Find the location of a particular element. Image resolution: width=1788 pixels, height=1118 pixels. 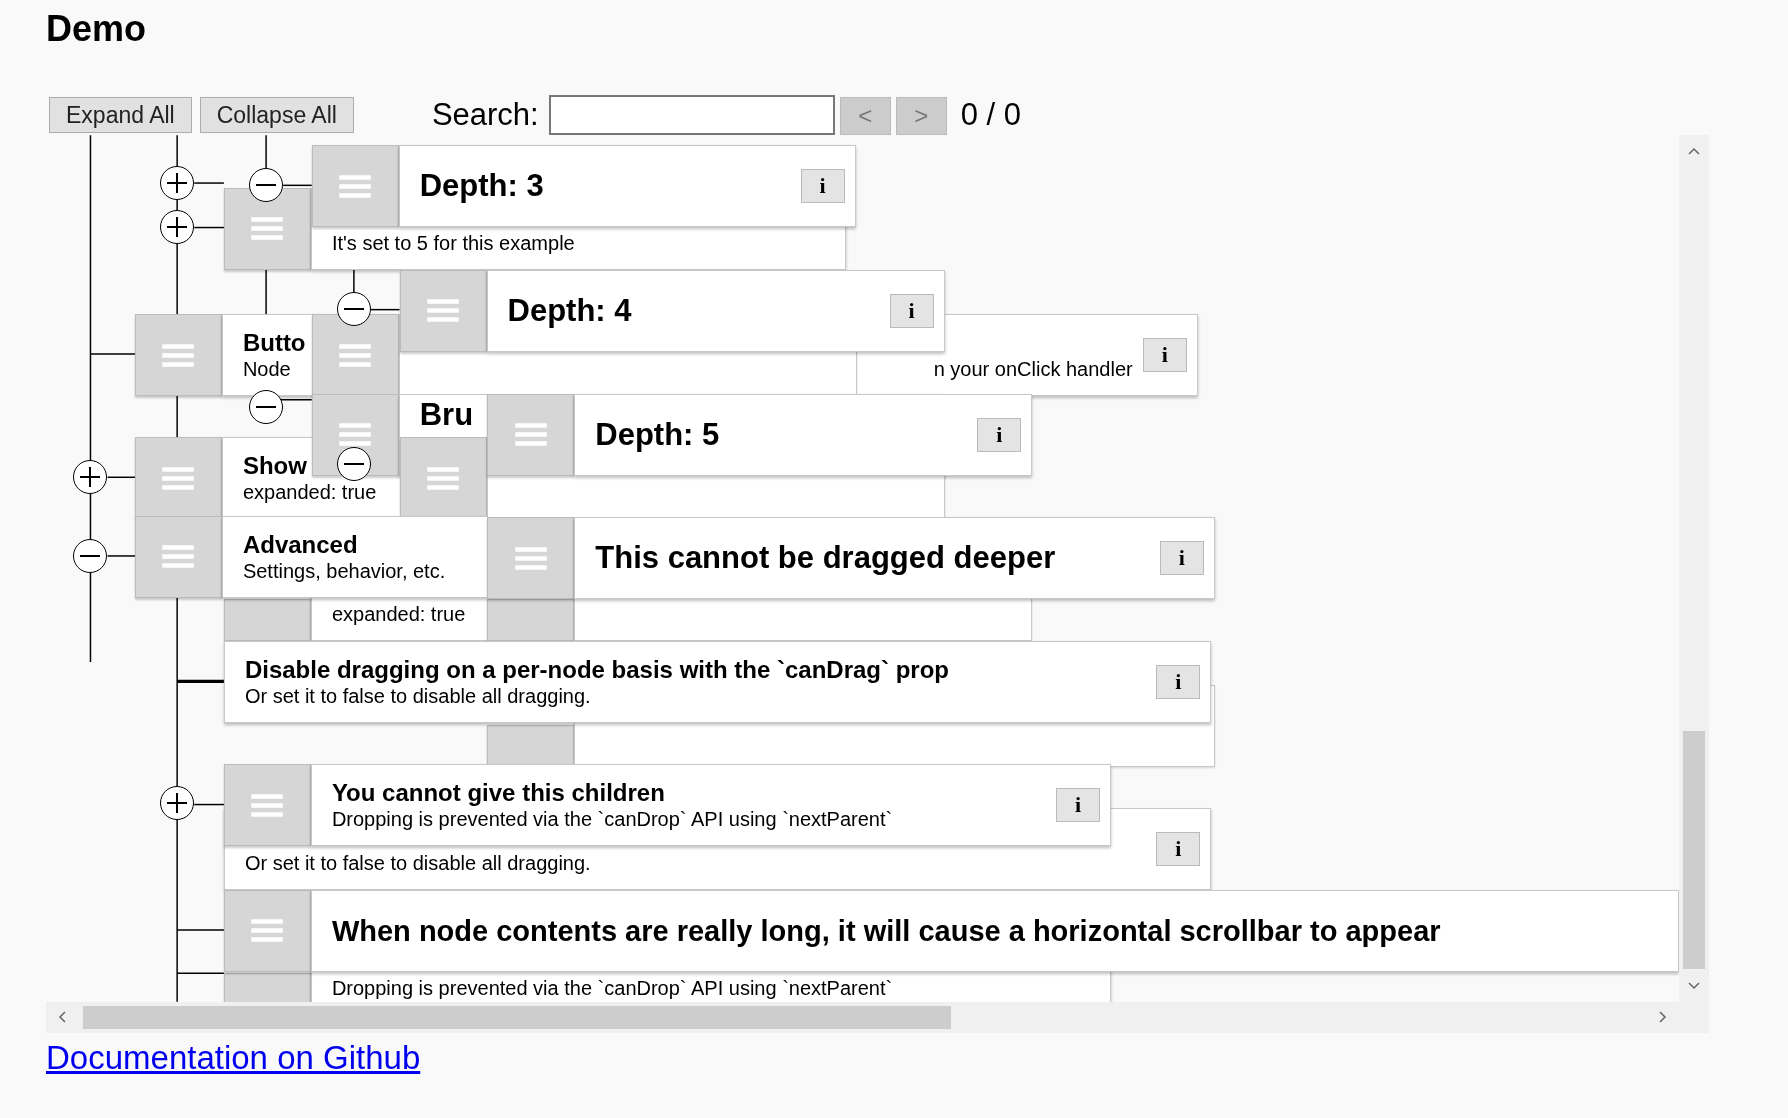

node-title: Depth: 3 is located at coordinates (481, 186).